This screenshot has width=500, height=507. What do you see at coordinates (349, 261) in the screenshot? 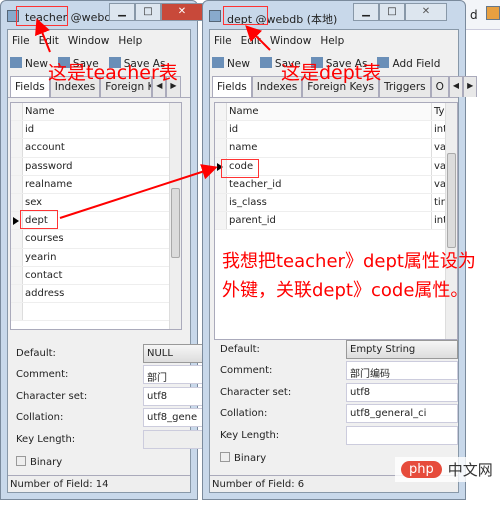
I see `annotation-note-line1: 我想把teacher》dept属性设为` at bounding box center [349, 261].